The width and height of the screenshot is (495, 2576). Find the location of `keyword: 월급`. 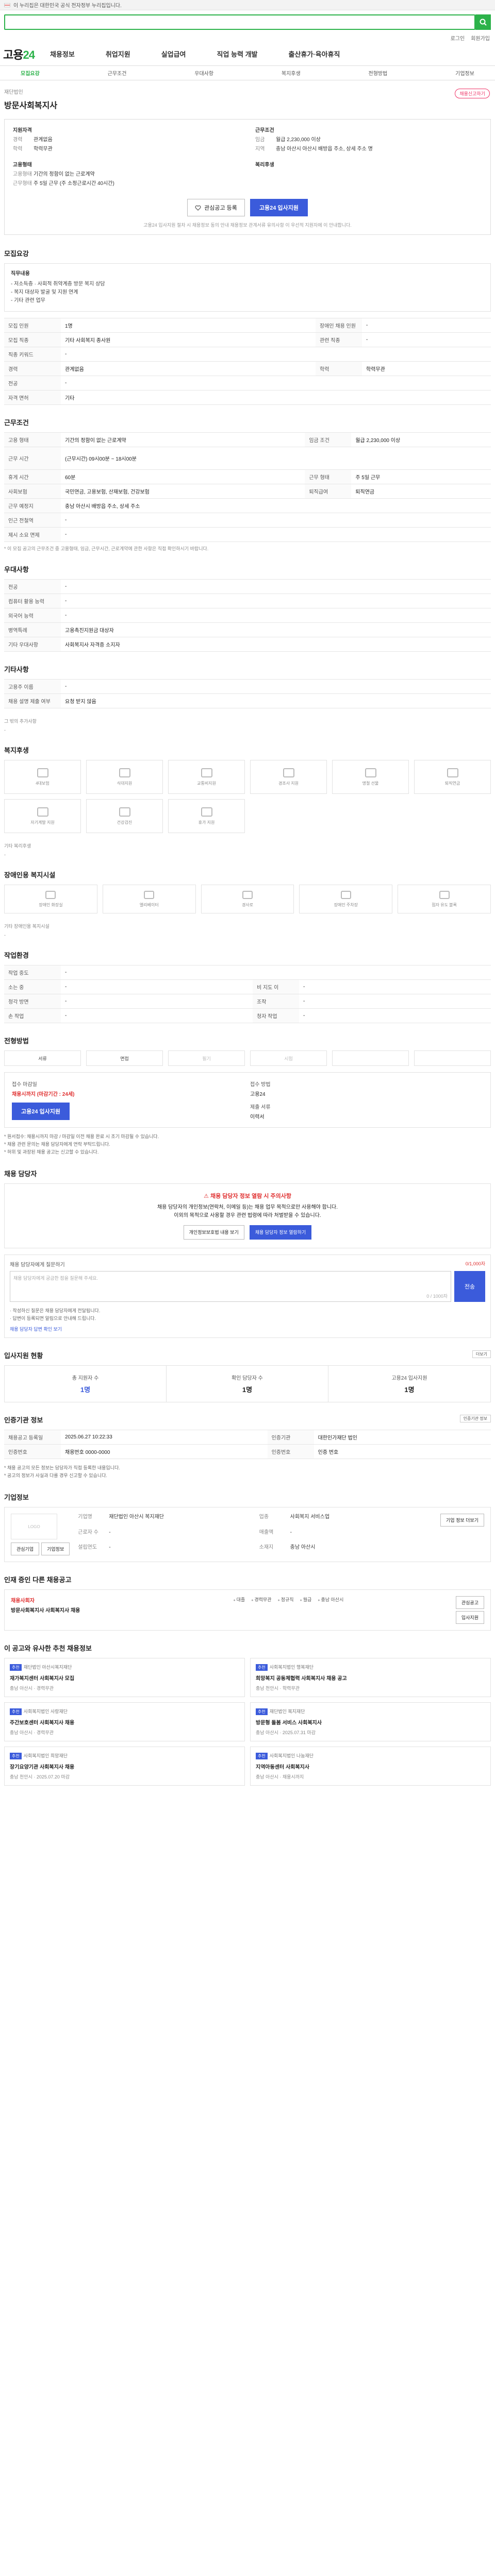

keyword: 월급 is located at coordinates (306, 1610).